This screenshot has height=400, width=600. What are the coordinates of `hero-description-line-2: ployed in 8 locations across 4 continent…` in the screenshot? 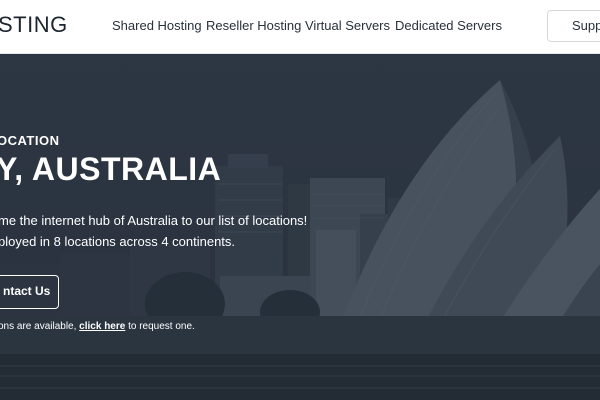 It's located at (118, 241).